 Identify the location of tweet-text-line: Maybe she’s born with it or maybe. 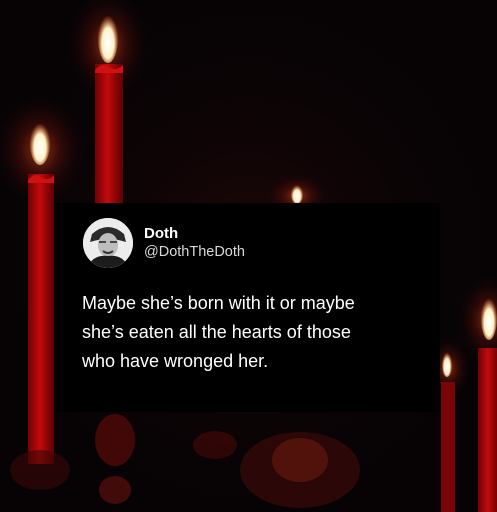
(218, 303).